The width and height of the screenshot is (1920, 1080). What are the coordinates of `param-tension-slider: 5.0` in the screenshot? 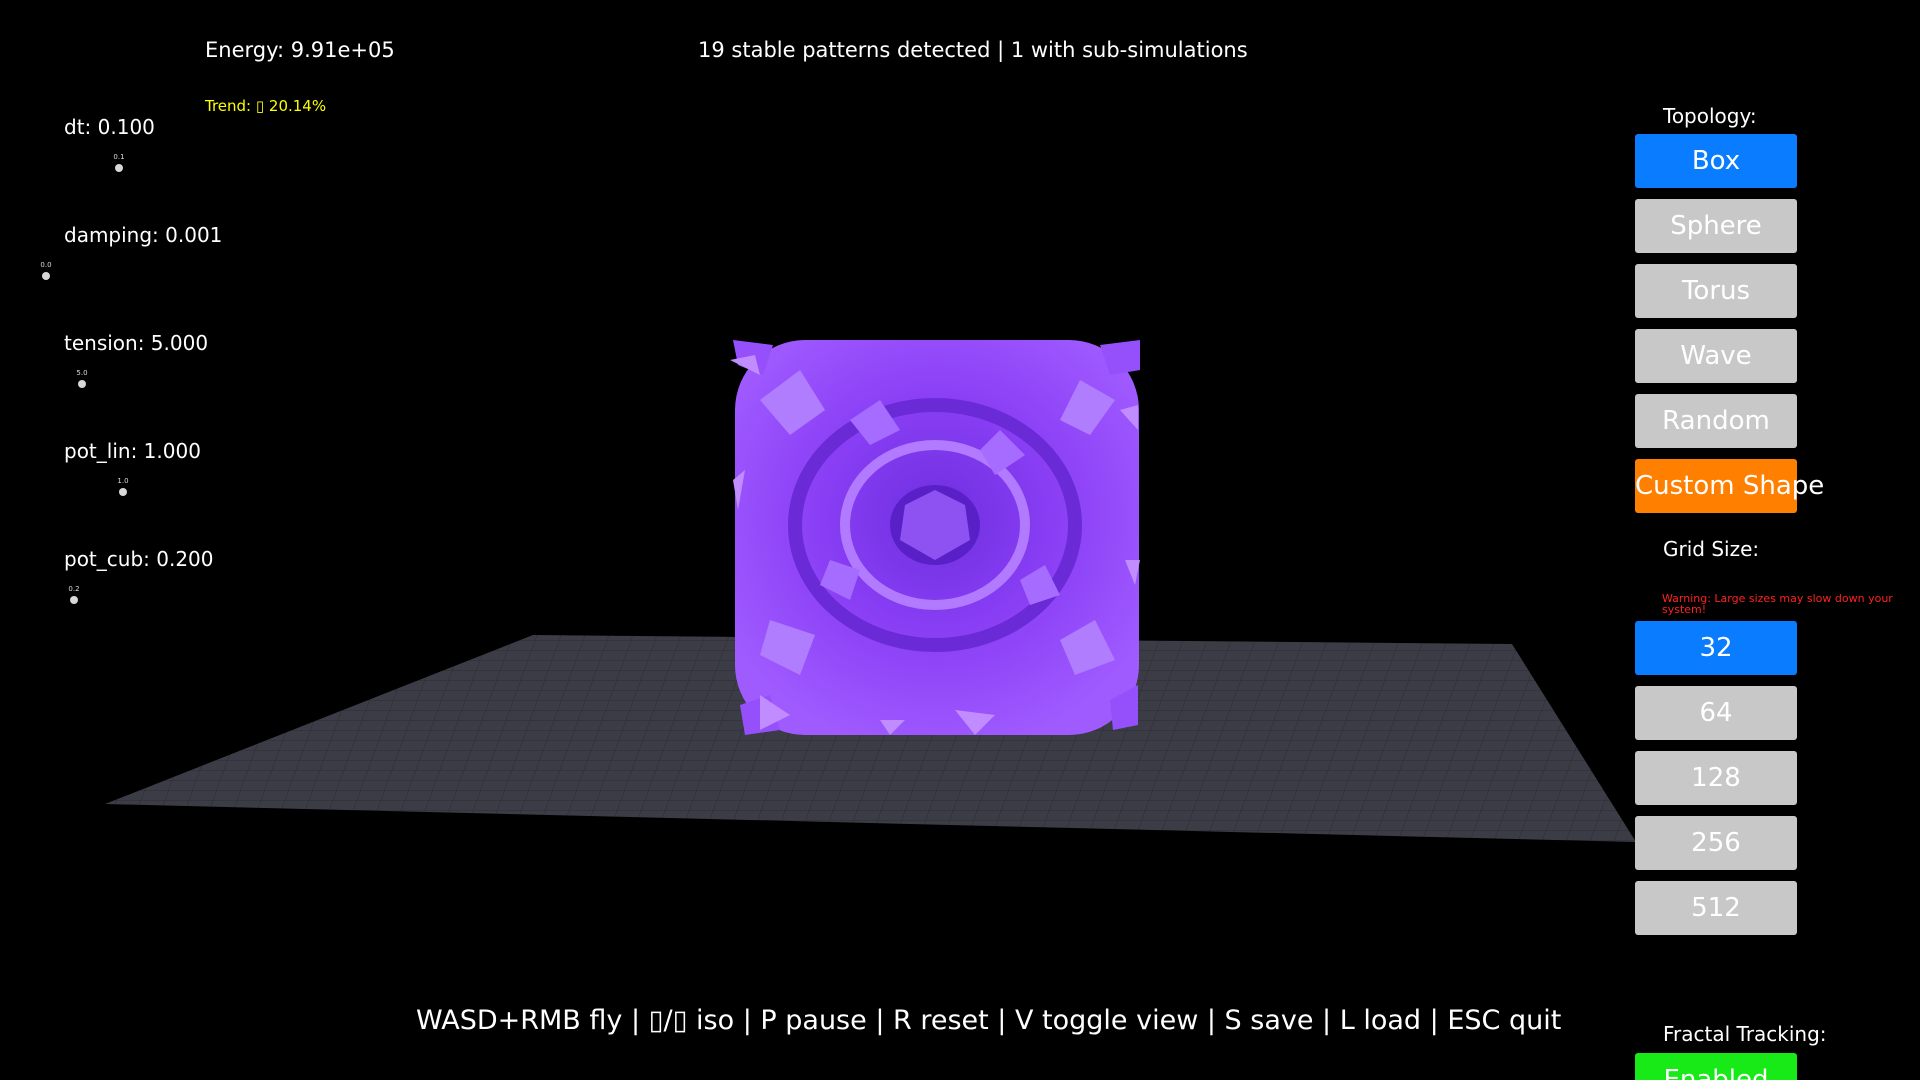 It's located at (82, 381).